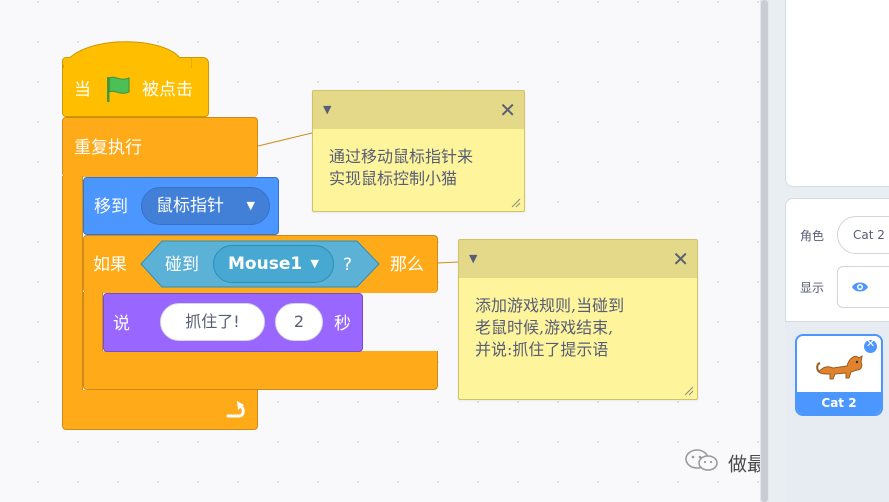 The image size is (889, 502). Describe the element at coordinates (72, 284) in the screenshot. I see `forever-block-arm` at that location.